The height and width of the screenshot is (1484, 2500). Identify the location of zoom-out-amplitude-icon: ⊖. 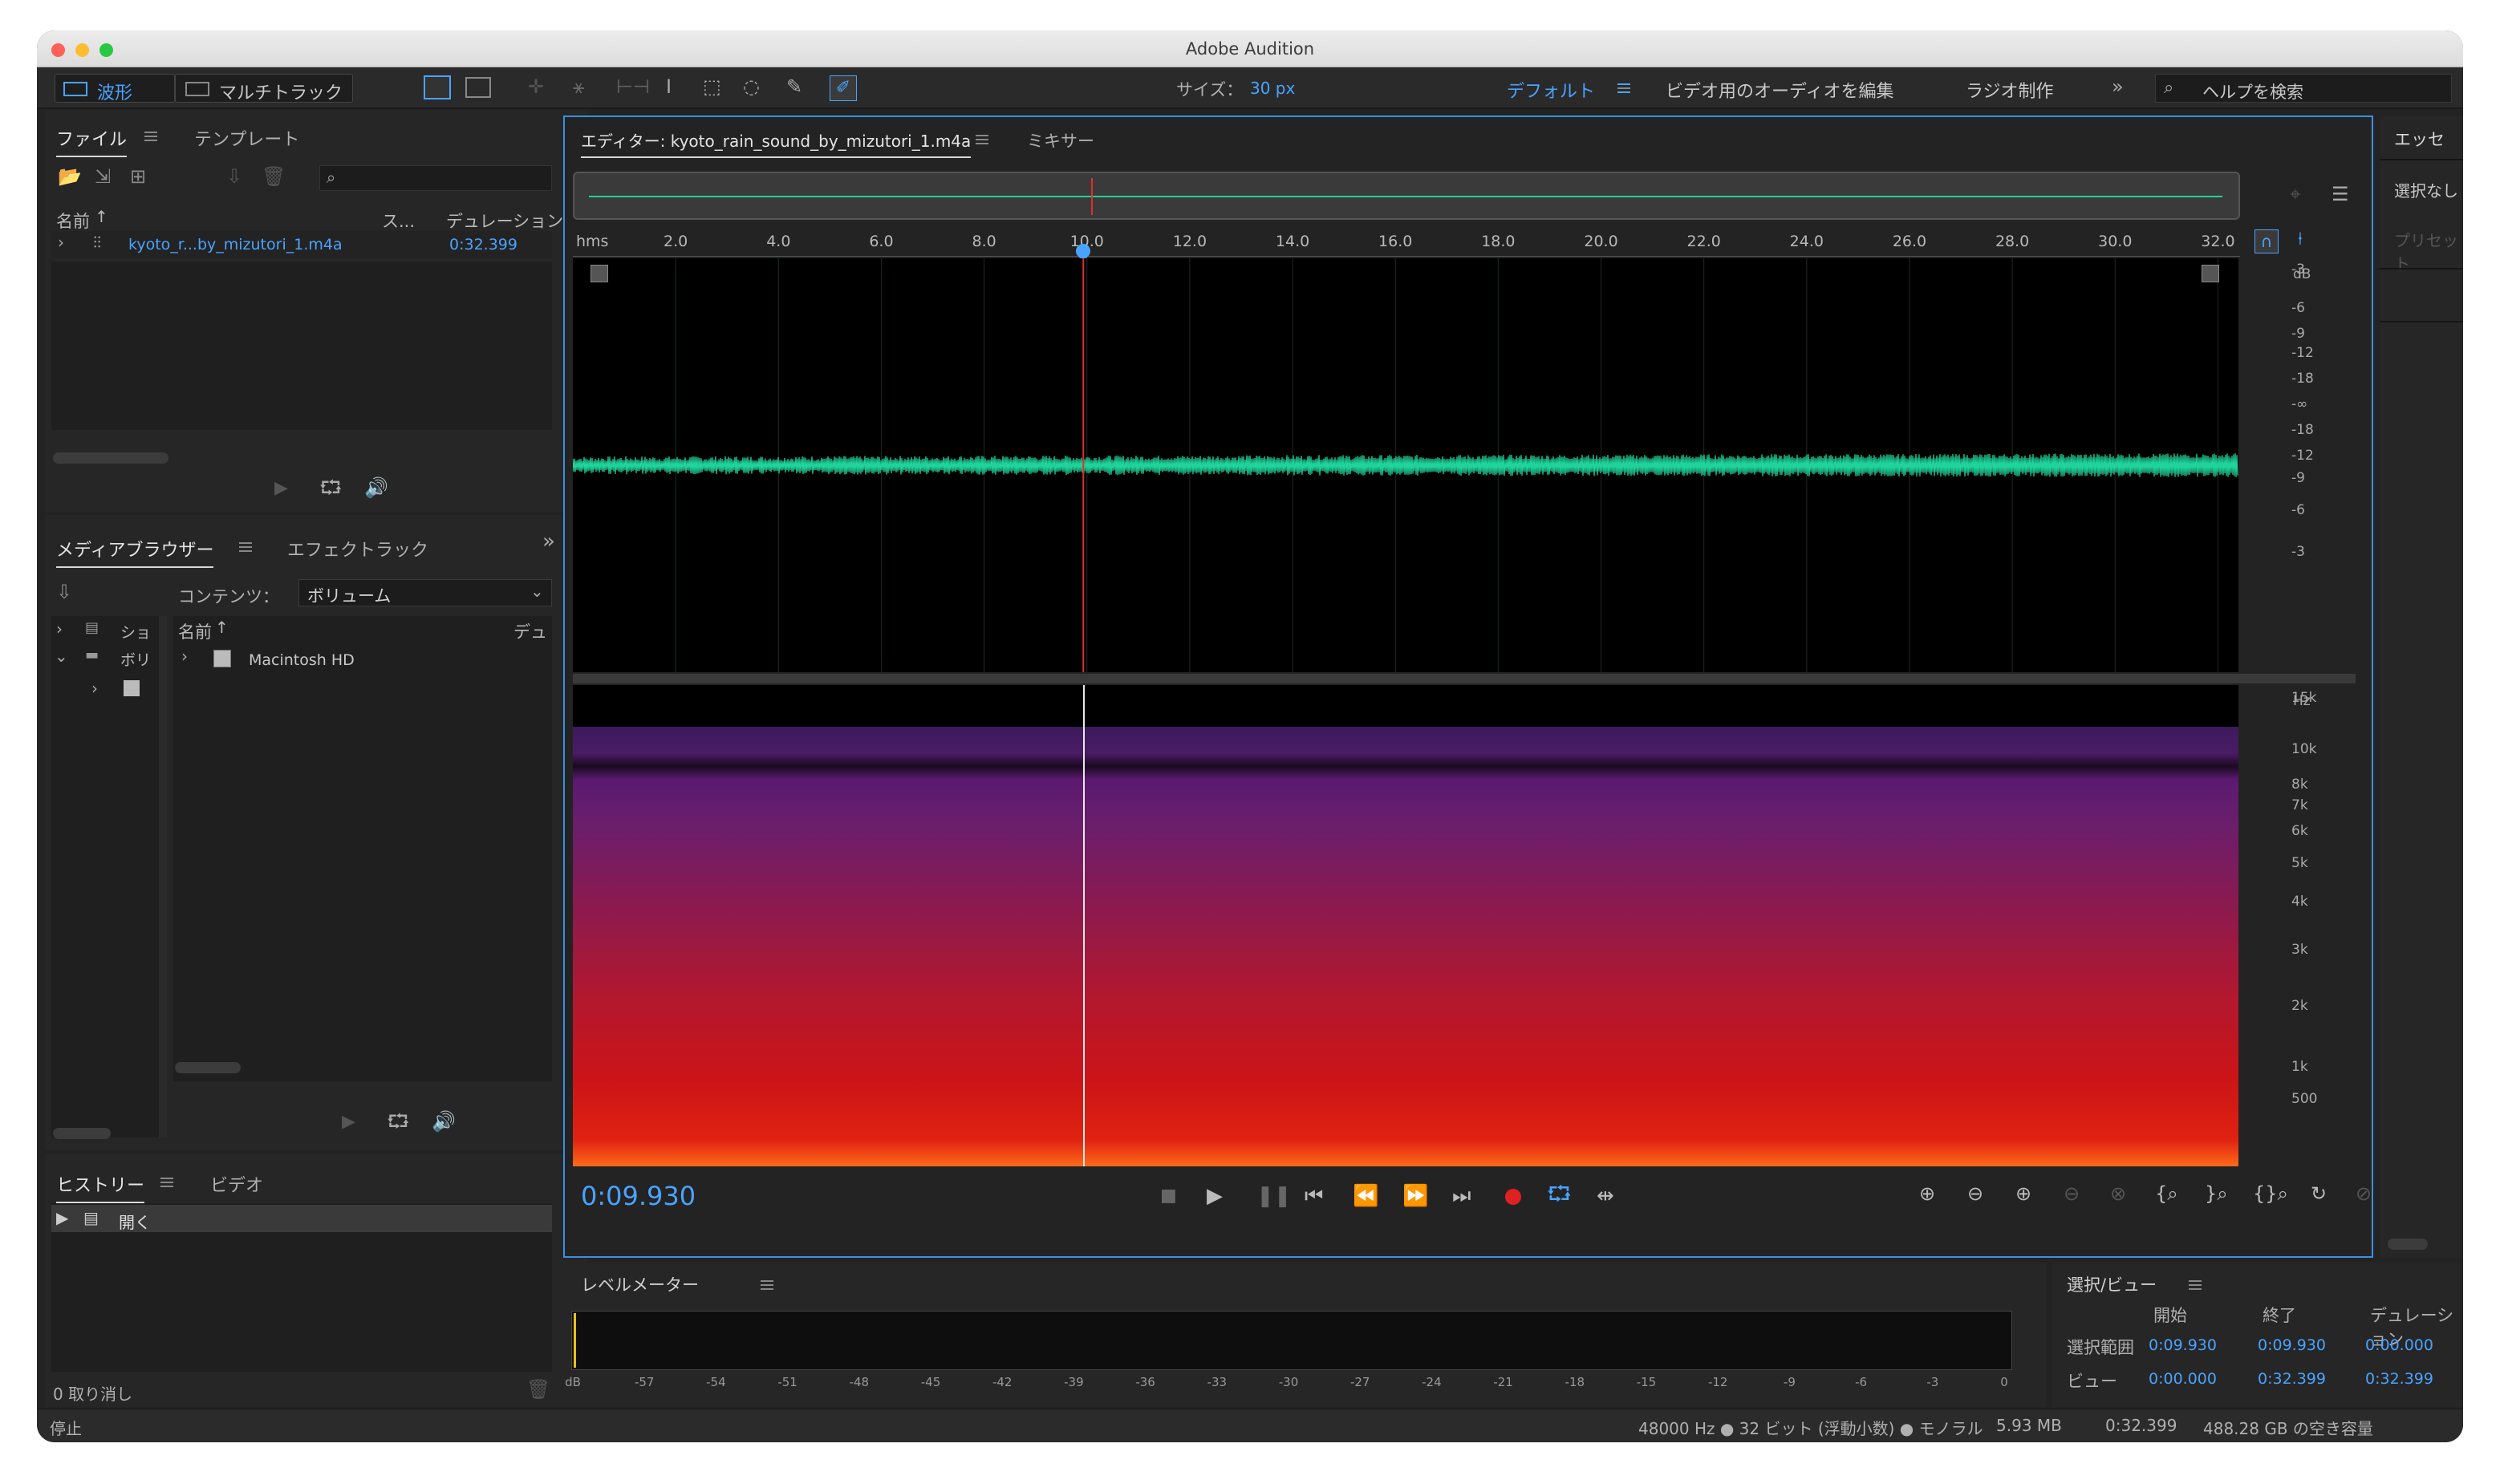
(1975, 1193).